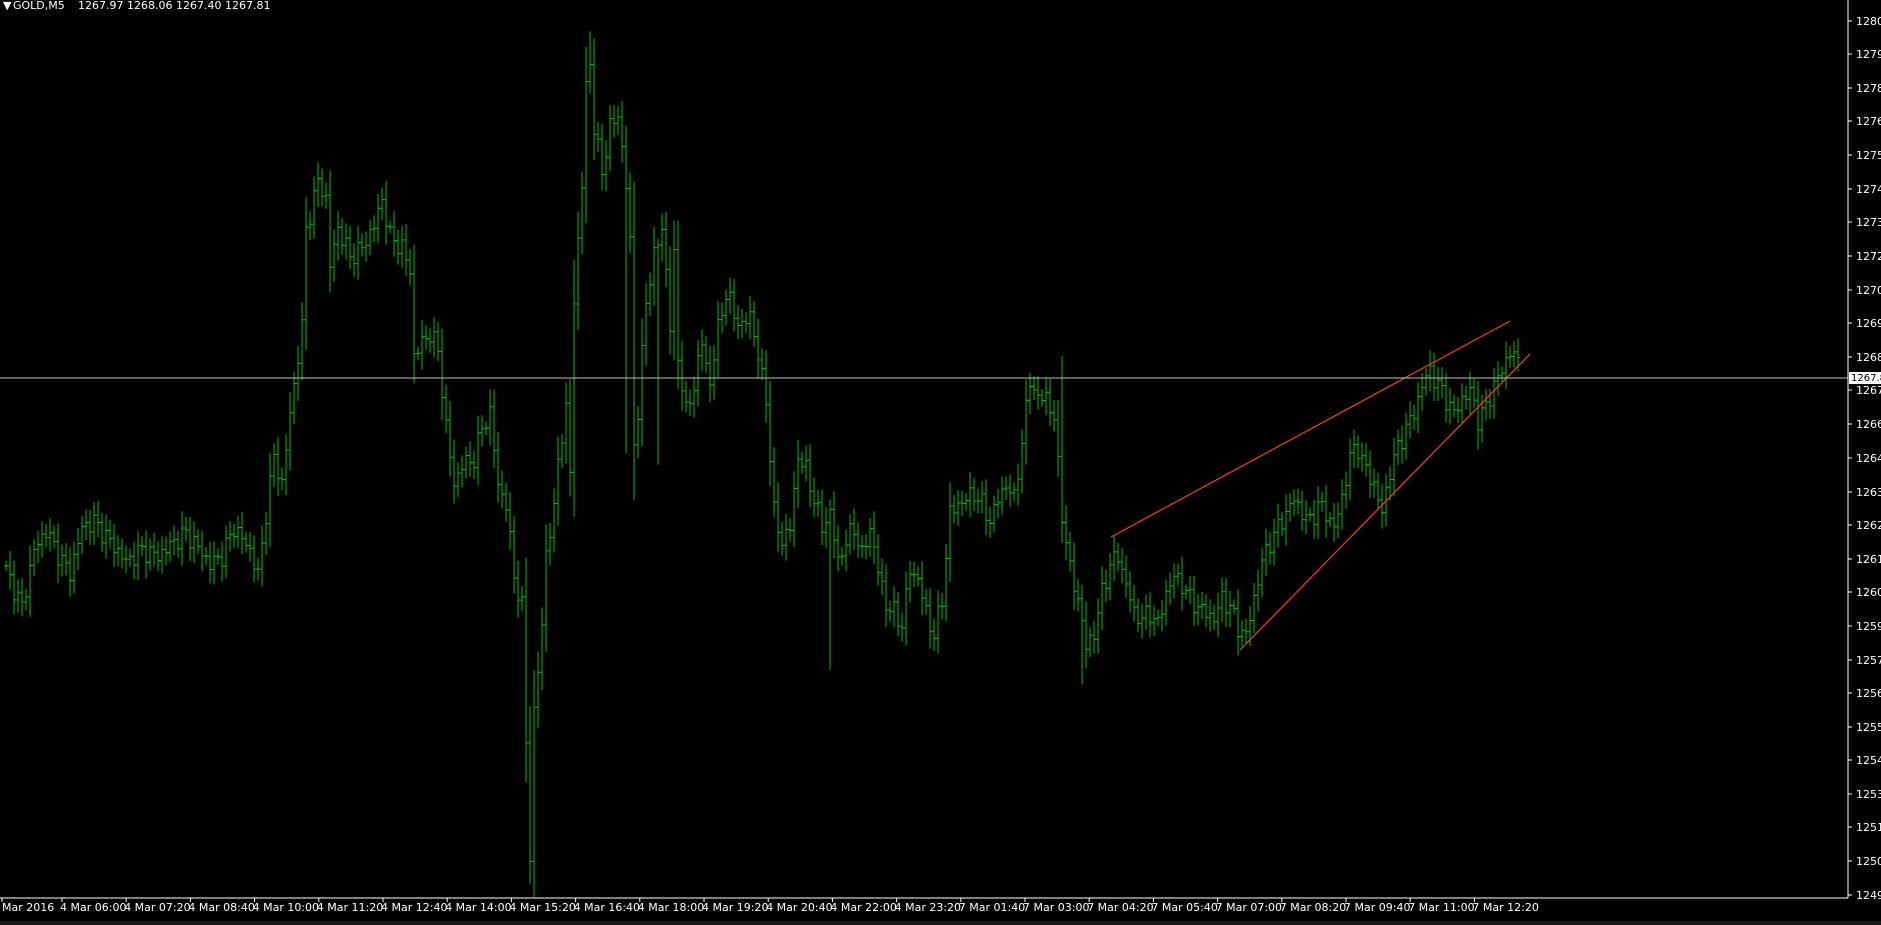  What do you see at coordinates (286, 907) in the screenshot?
I see `x-tick-label: 4 Mar 10:00` at bounding box center [286, 907].